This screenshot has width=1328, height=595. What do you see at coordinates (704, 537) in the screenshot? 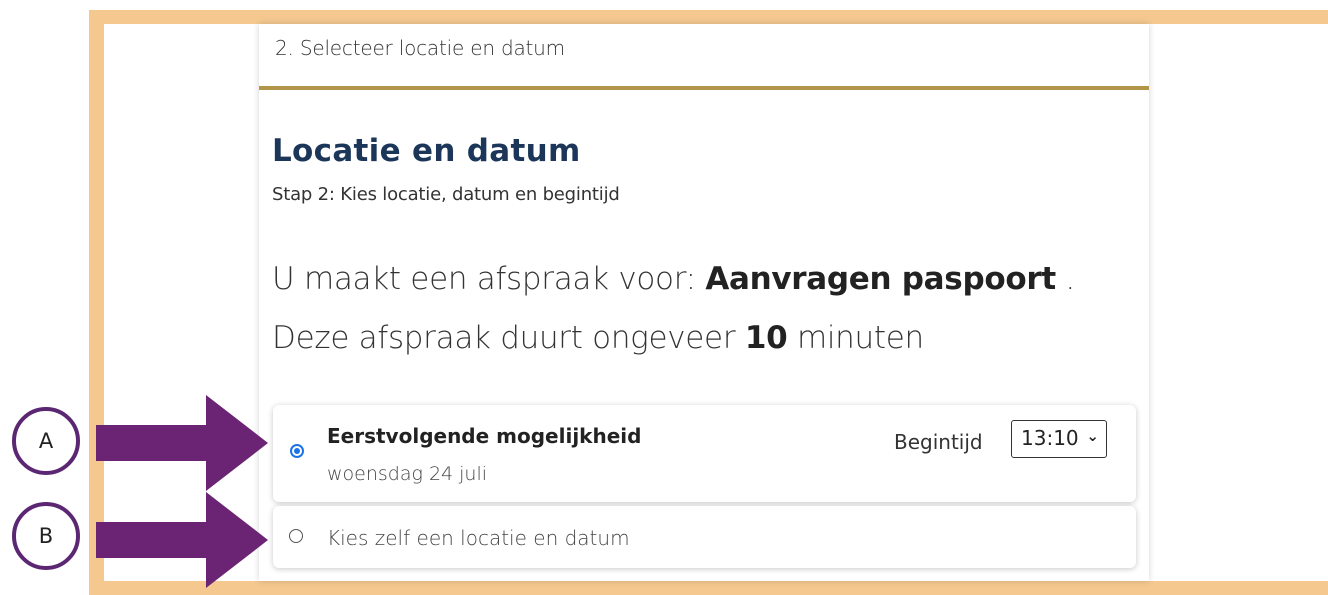
I see `option-choose-location: Kies zelf een locatie en datum` at bounding box center [704, 537].